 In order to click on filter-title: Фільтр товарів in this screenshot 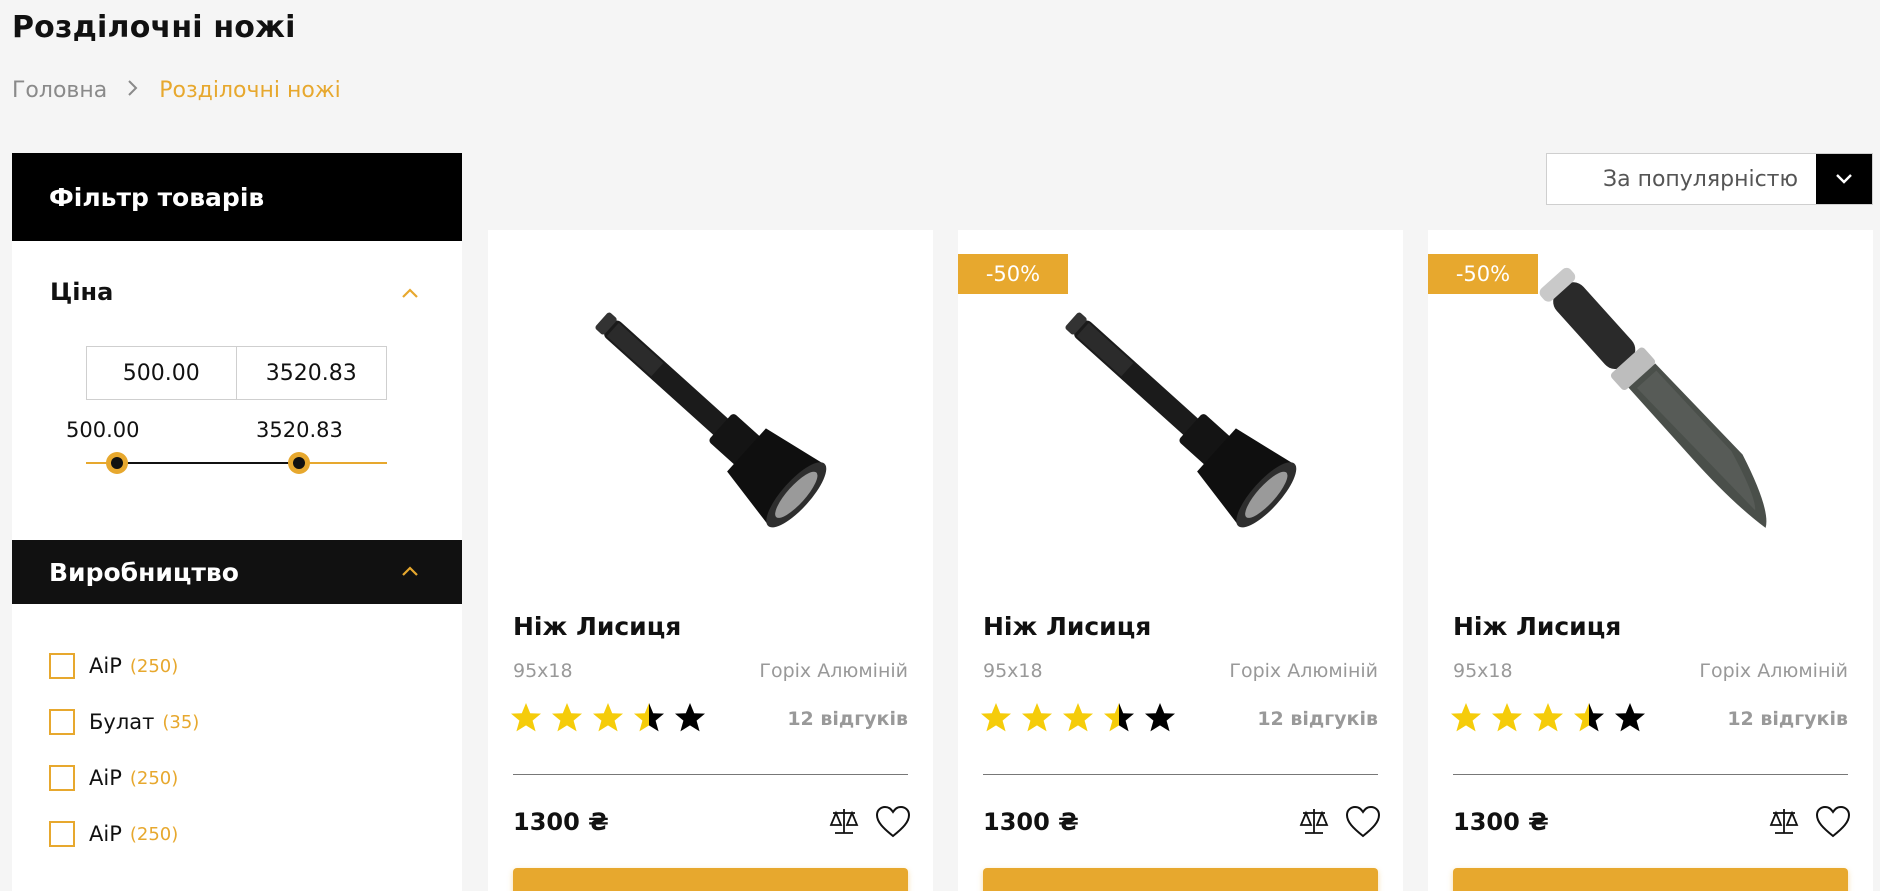, I will do `click(237, 197)`.